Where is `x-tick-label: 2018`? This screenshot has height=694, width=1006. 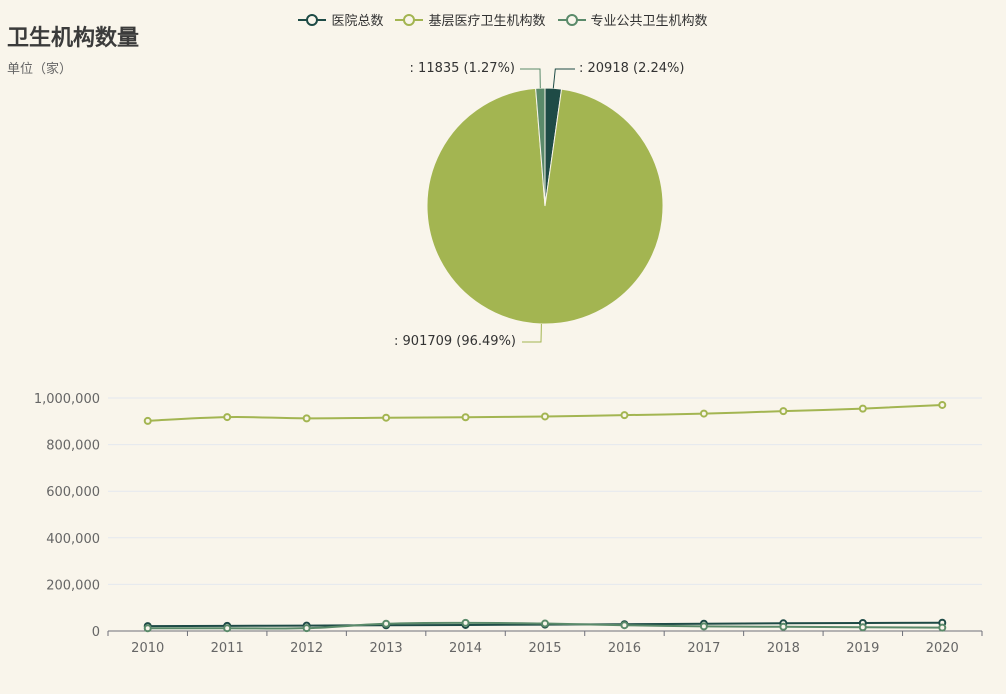
x-tick-label: 2018 is located at coordinates (783, 648).